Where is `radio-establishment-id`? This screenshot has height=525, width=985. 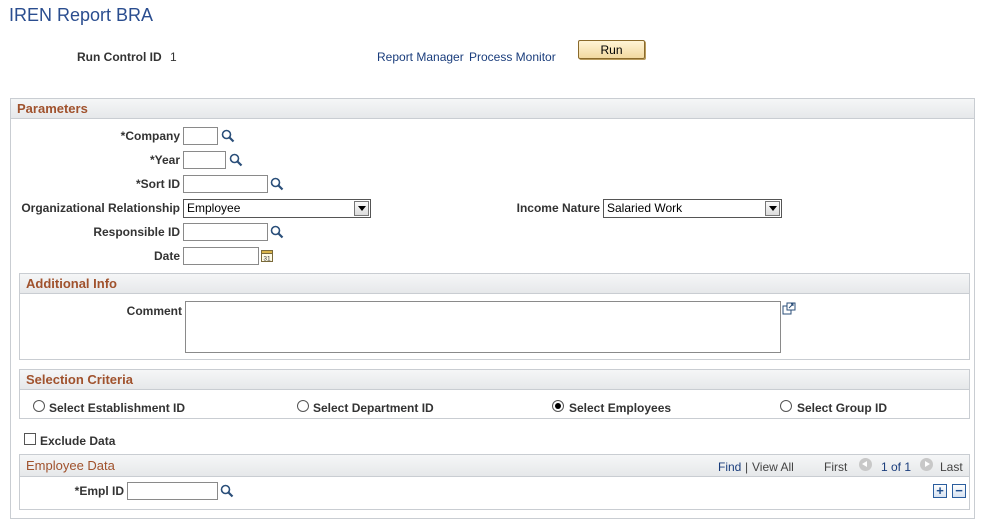
radio-establishment-id is located at coordinates (39, 406).